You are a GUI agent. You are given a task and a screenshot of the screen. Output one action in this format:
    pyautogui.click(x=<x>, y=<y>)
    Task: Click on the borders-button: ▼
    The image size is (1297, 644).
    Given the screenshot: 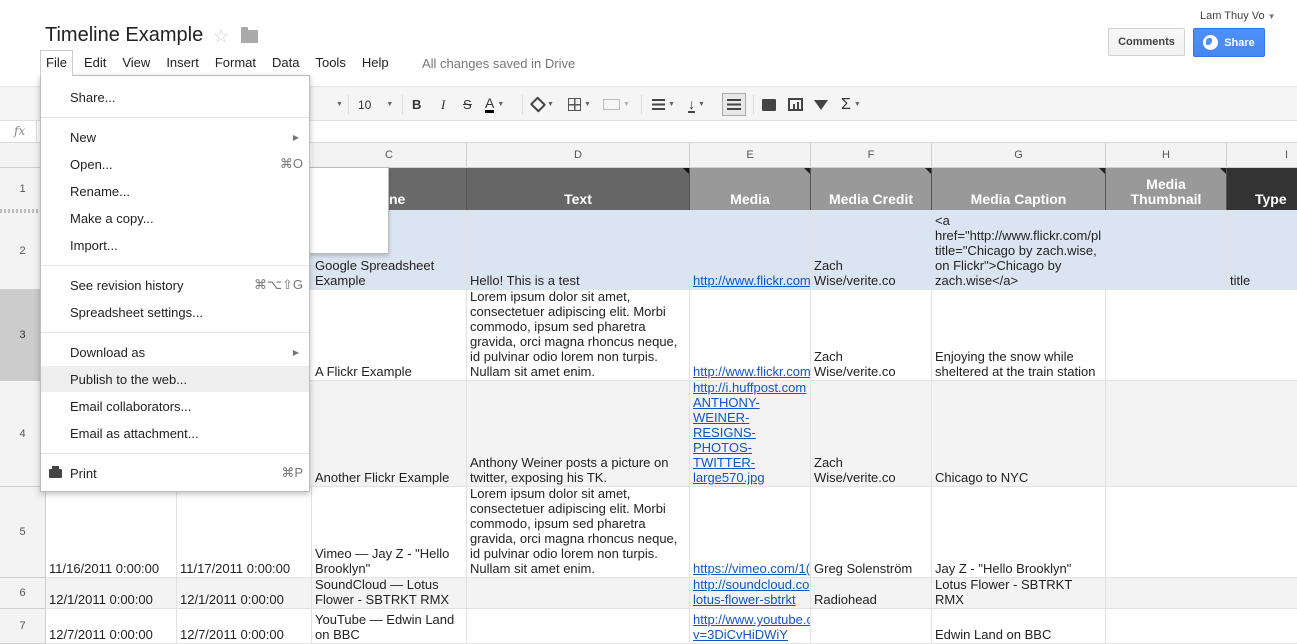 What is the action you would take?
    pyautogui.click(x=579, y=104)
    